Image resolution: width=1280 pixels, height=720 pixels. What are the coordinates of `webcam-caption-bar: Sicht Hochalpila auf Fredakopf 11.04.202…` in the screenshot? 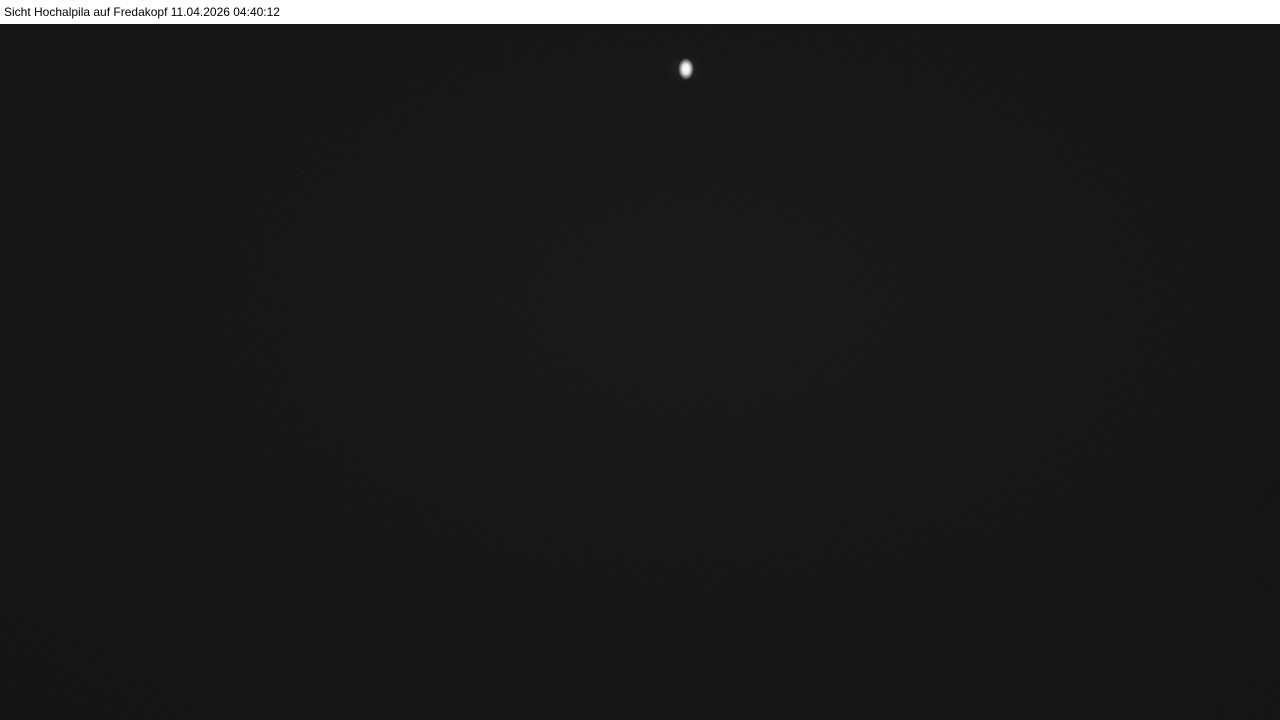 It's located at (640, 12).